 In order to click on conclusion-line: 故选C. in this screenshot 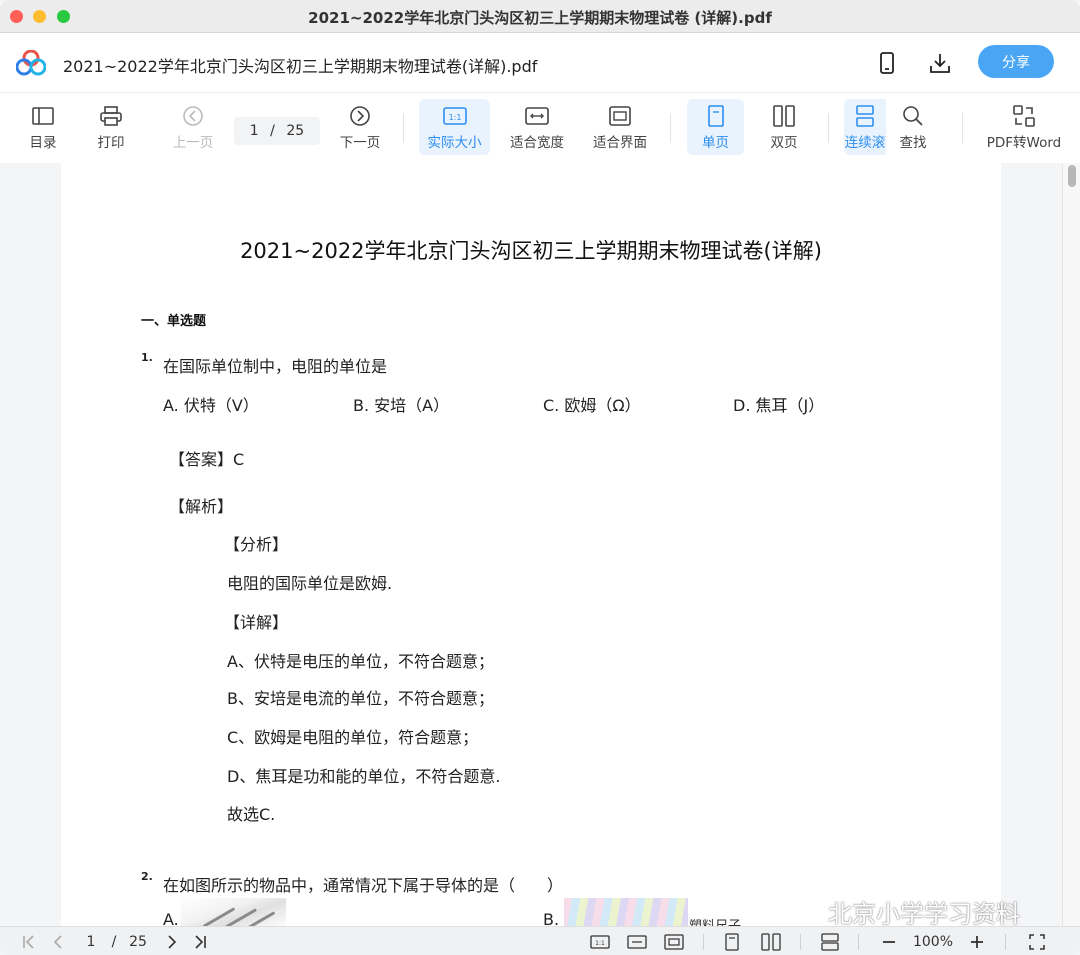, I will do `click(251, 814)`.